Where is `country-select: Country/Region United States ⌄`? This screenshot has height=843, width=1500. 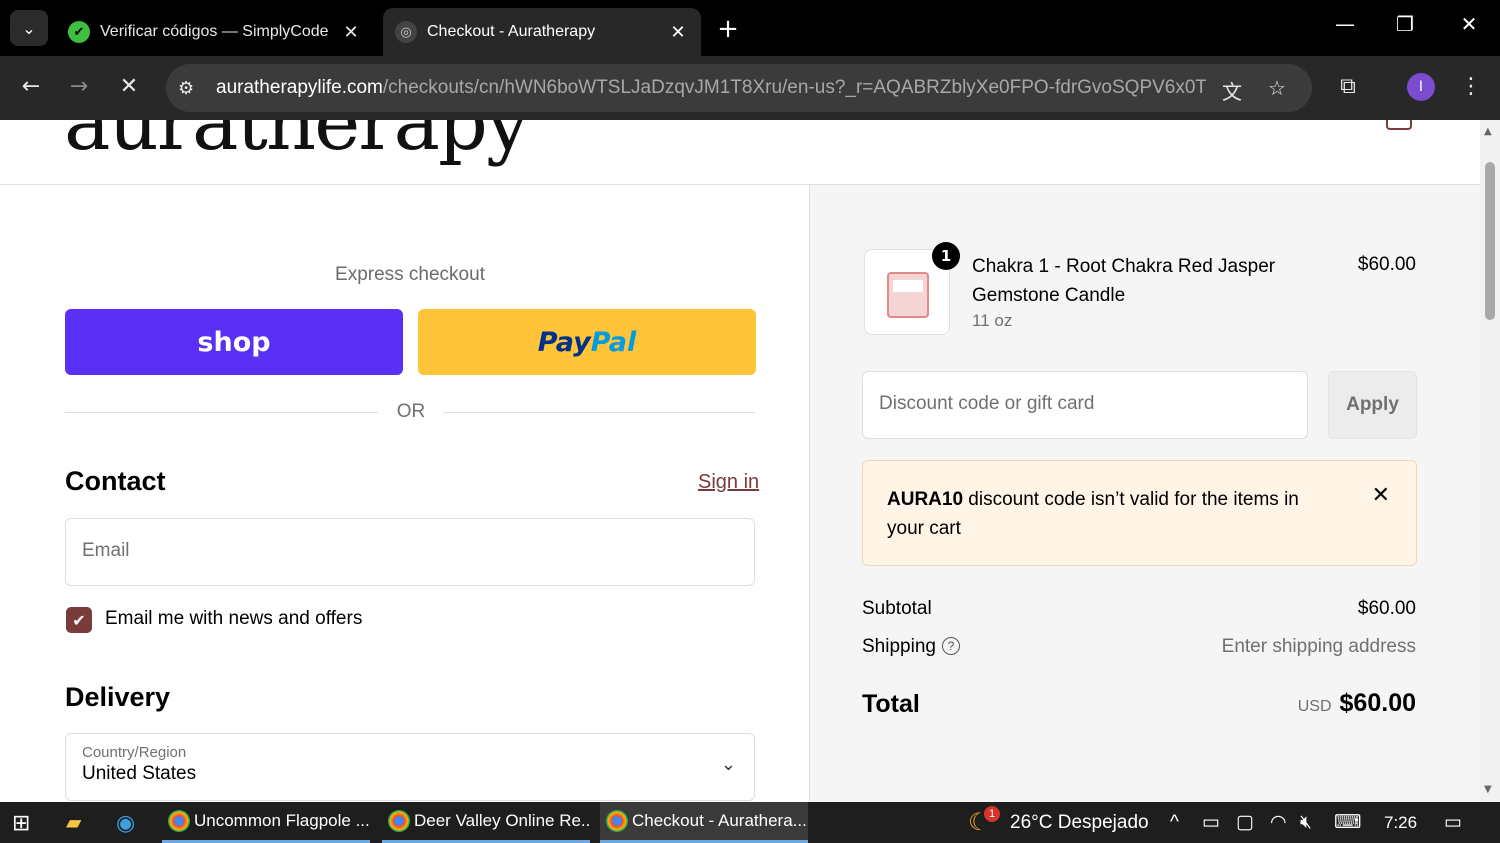
country-select: Country/Region United States ⌄ is located at coordinates (410, 767).